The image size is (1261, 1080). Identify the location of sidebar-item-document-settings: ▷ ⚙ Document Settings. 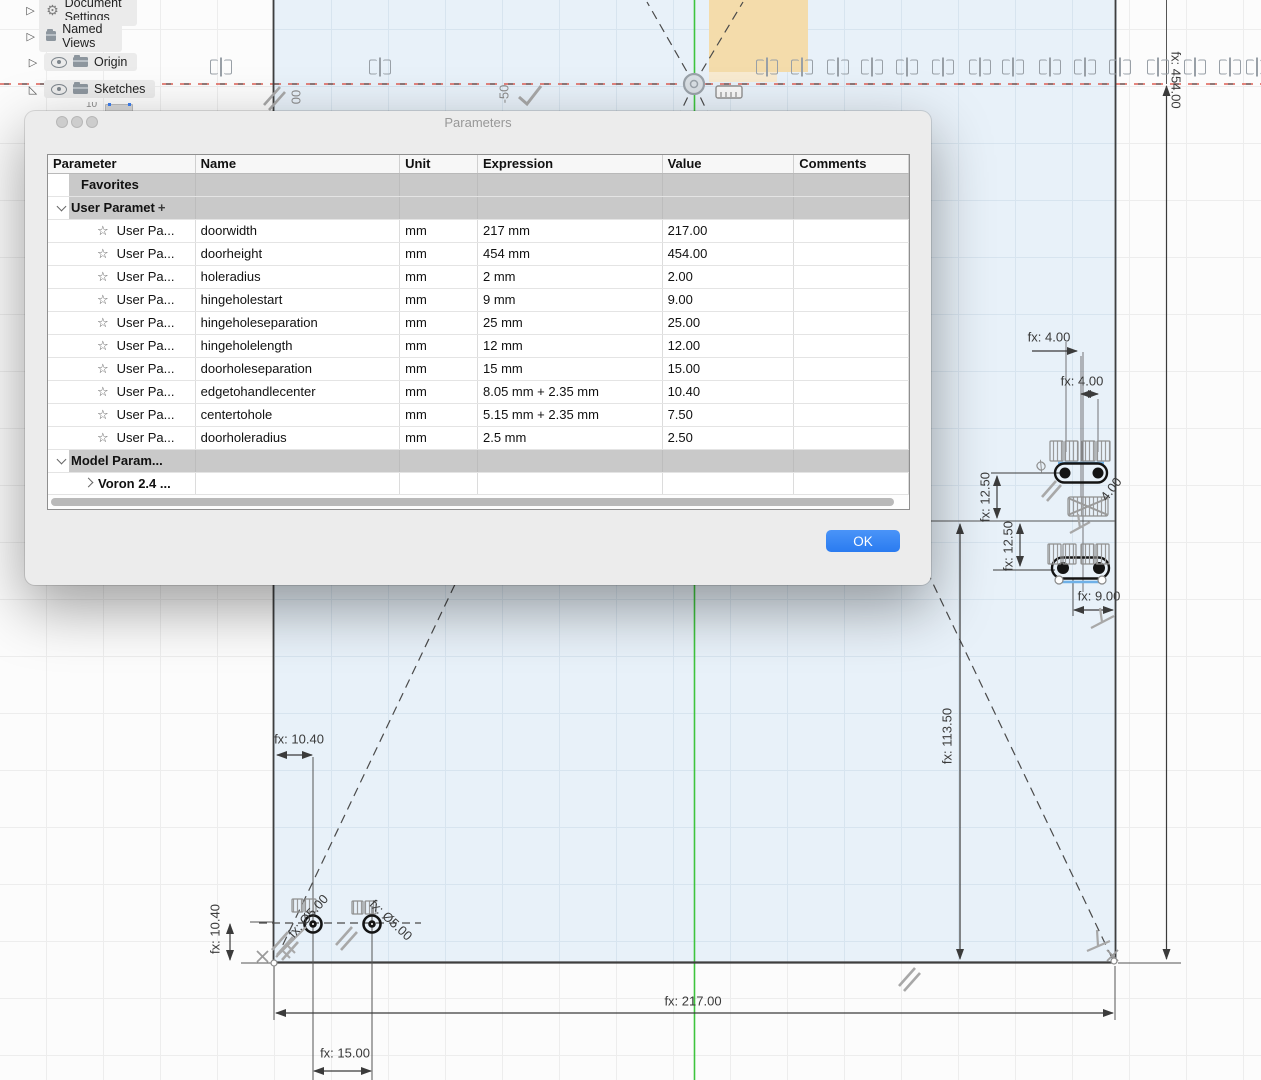
(81, 13).